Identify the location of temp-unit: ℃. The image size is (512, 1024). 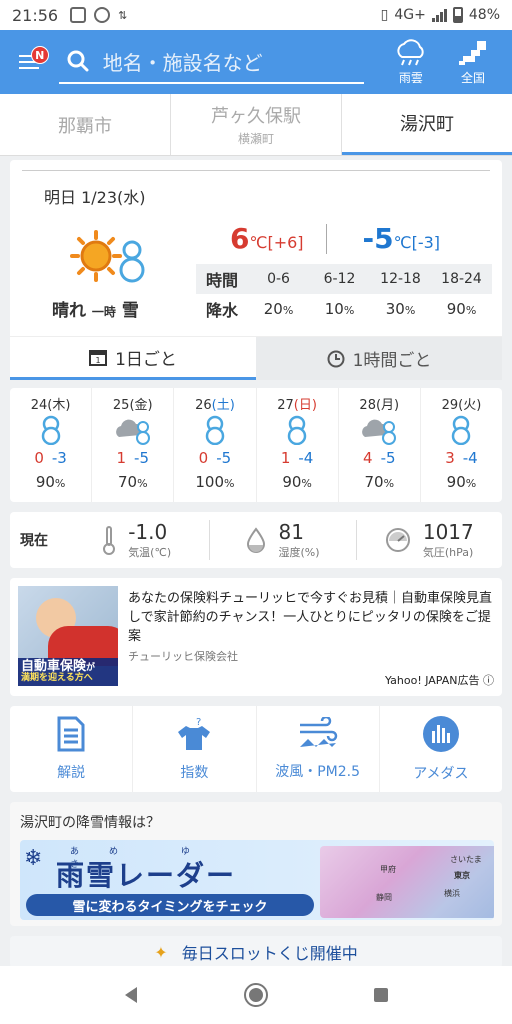
(258, 242).